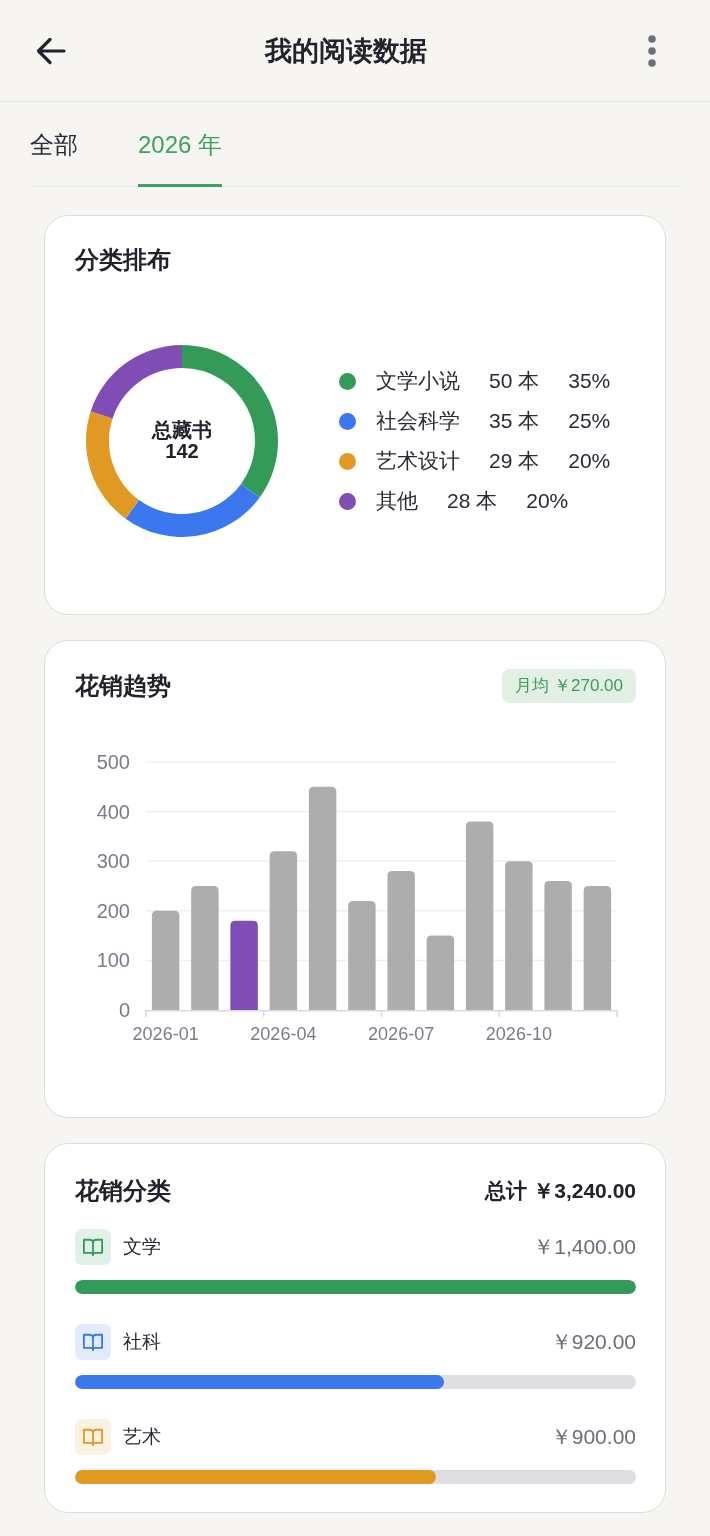 This screenshot has height=1536, width=710. Describe the element at coordinates (123, 1191) in the screenshot. I see `card-title: 花销分类` at that location.